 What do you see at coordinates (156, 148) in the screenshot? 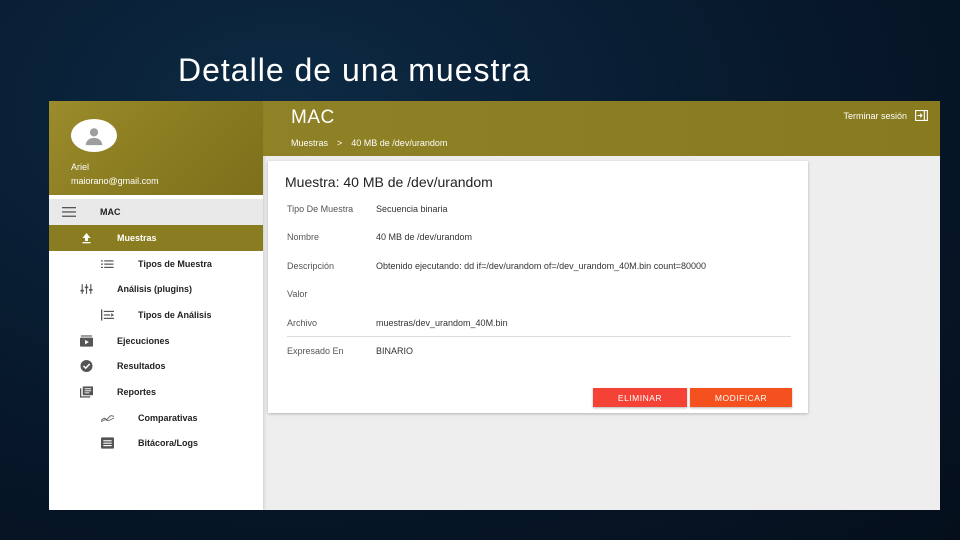
I see `profile-header: Ariel maiorano@gmail.com` at bounding box center [156, 148].